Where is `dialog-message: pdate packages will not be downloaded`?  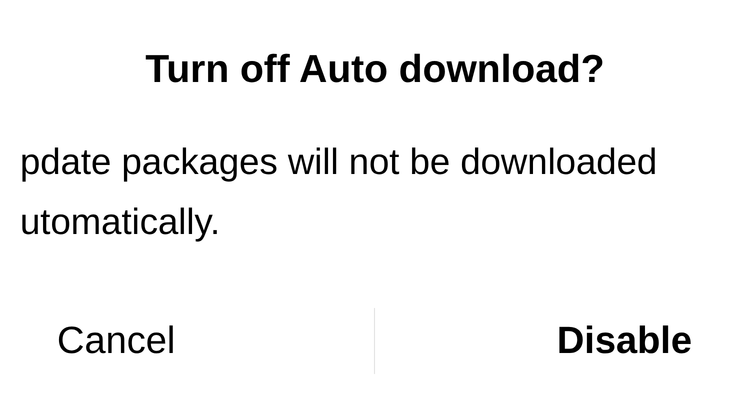 dialog-message: pdate packages will not be downloaded is located at coordinates (339, 162).